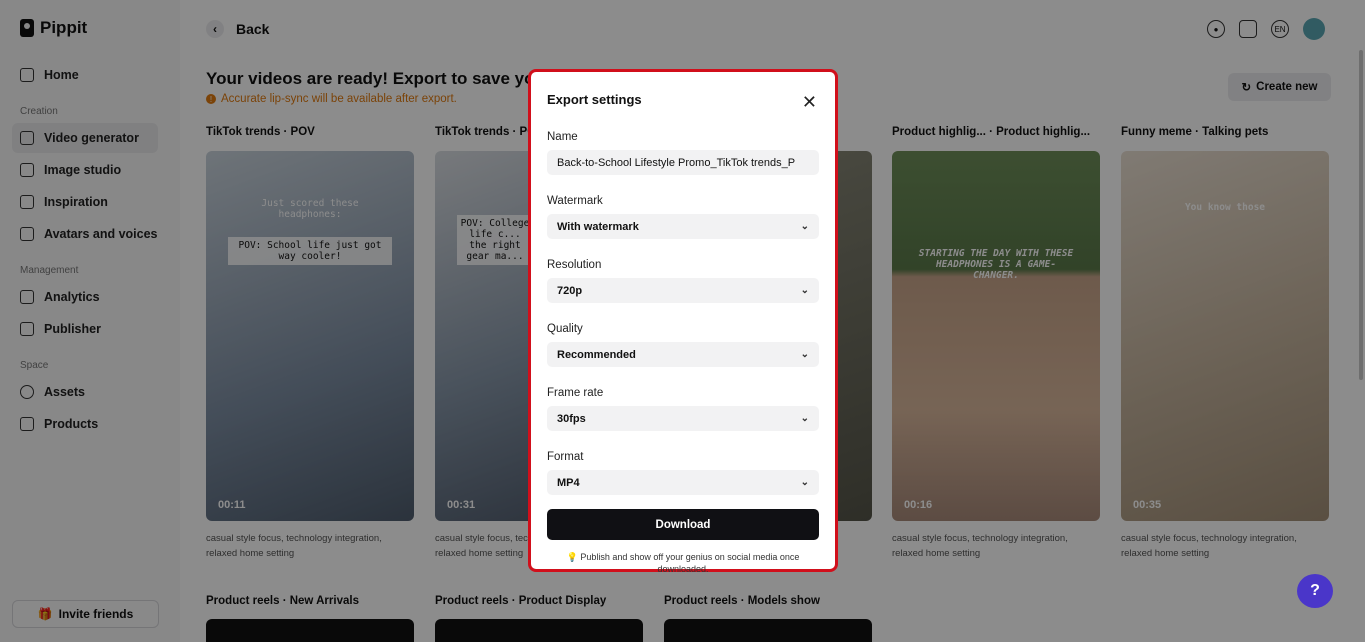 This screenshot has width=1365, height=642. I want to click on dialog-title: Export settings, so click(594, 99).